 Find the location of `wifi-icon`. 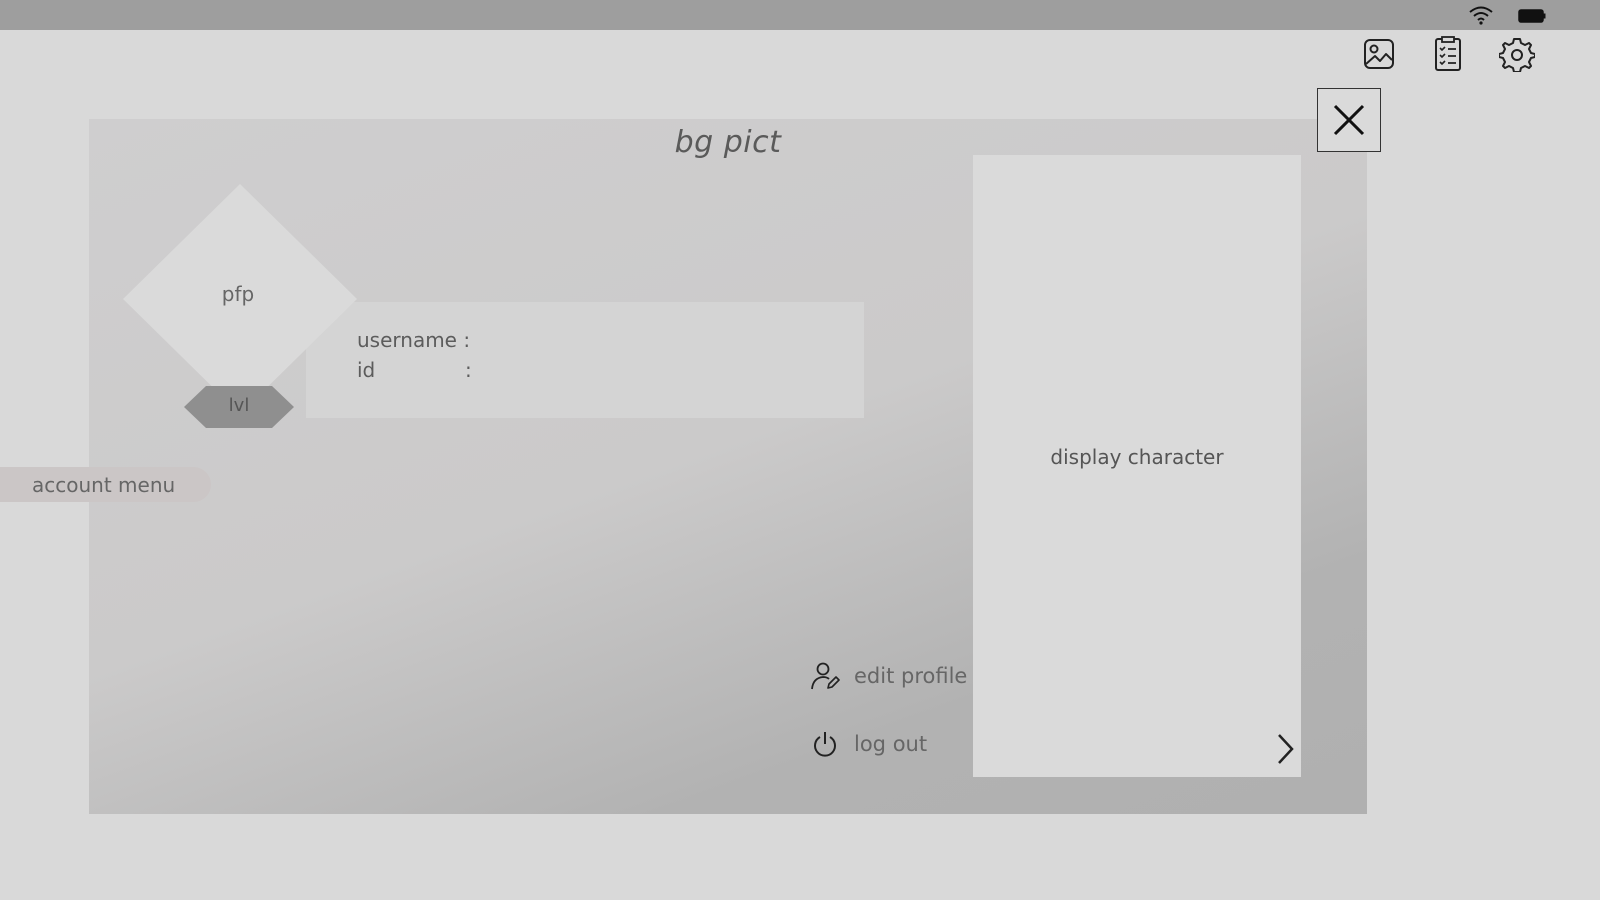

wifi-icon is located at coordinates (1481, 17).